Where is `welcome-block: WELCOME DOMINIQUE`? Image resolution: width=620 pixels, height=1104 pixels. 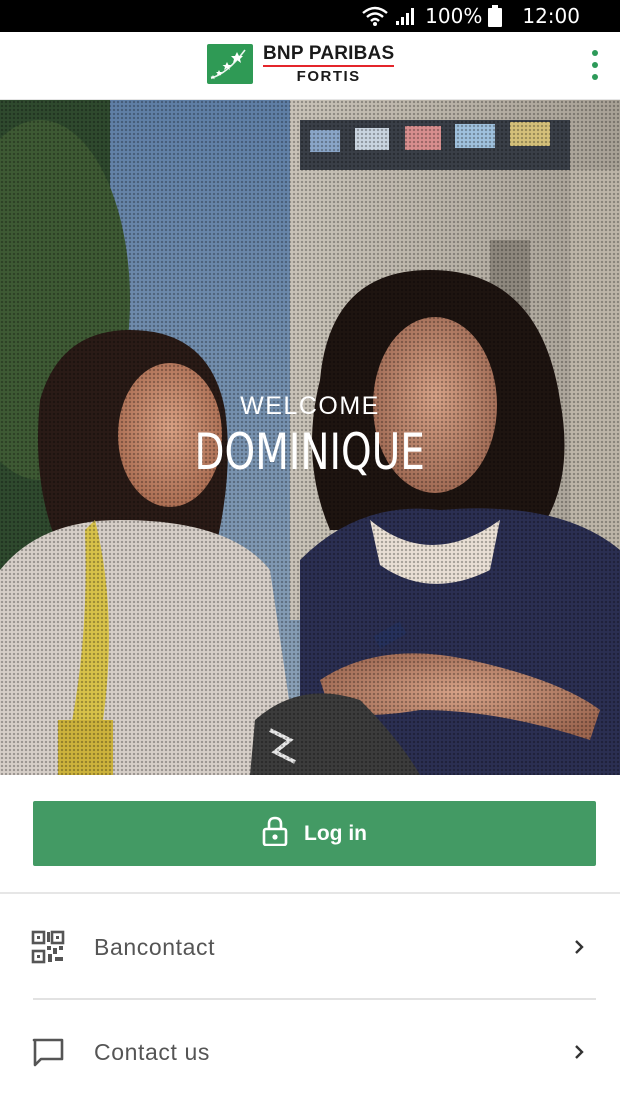 welcome-block: WELCOME DOMINIQUE is located at coordinates (310, 436).